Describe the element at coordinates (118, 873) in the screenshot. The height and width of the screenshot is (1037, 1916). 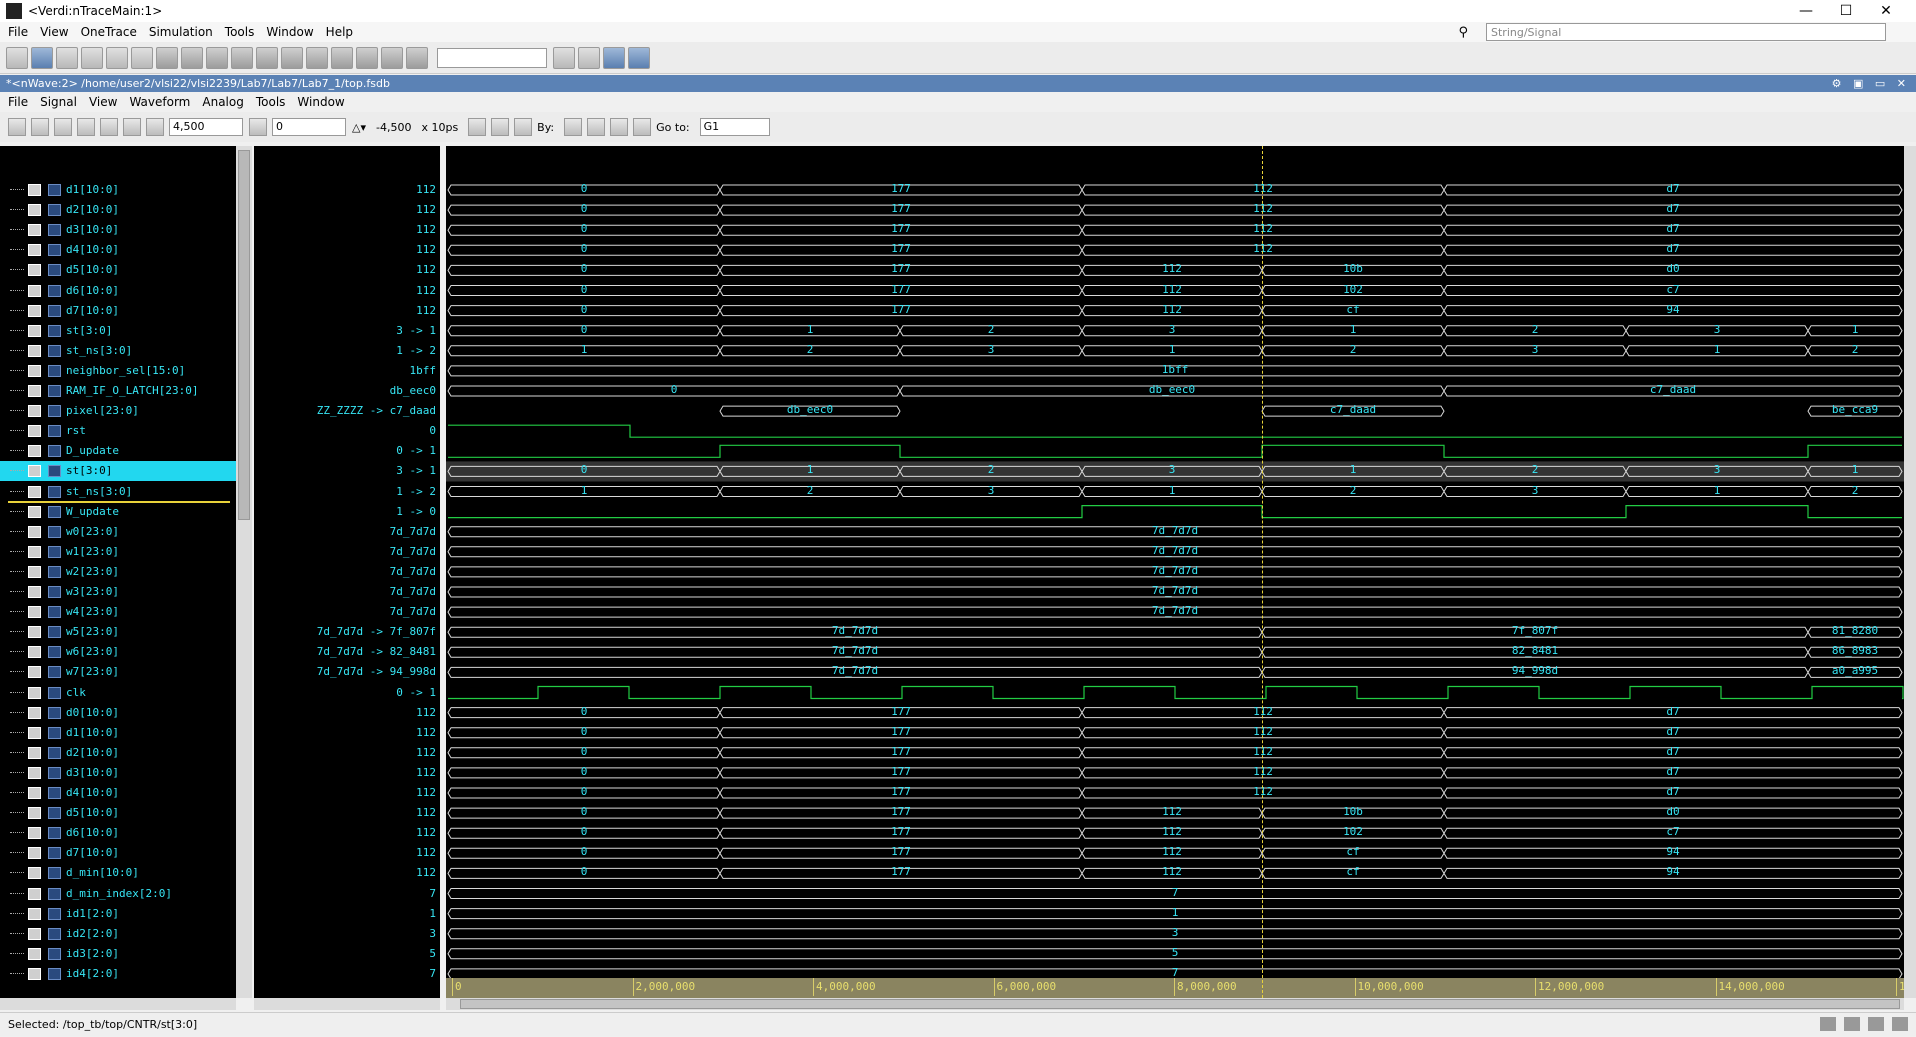
I see `signal-row: d_min[10:0]` at that location.